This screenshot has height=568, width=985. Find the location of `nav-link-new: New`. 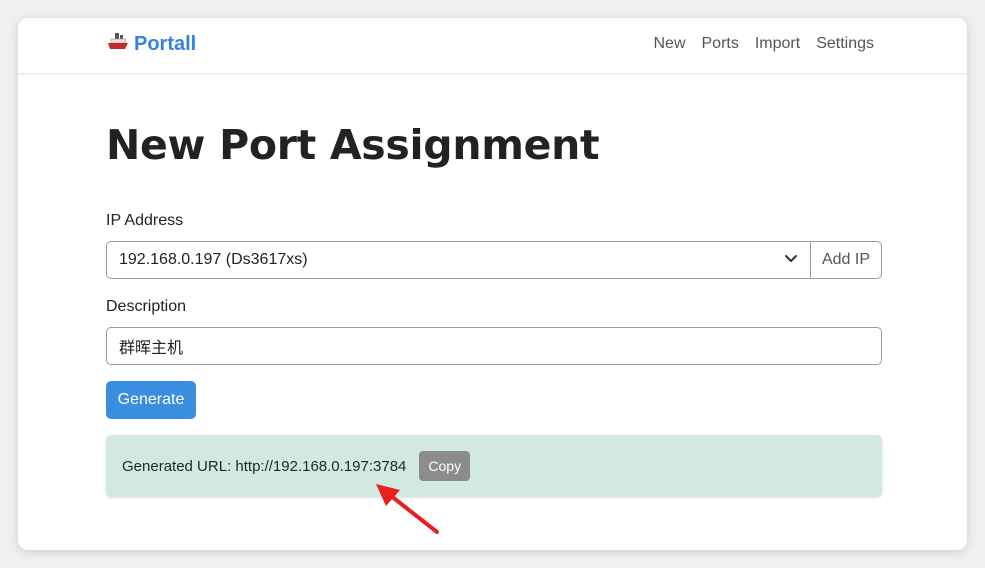

nav-link-new: New is located at coordinates (669, 44).